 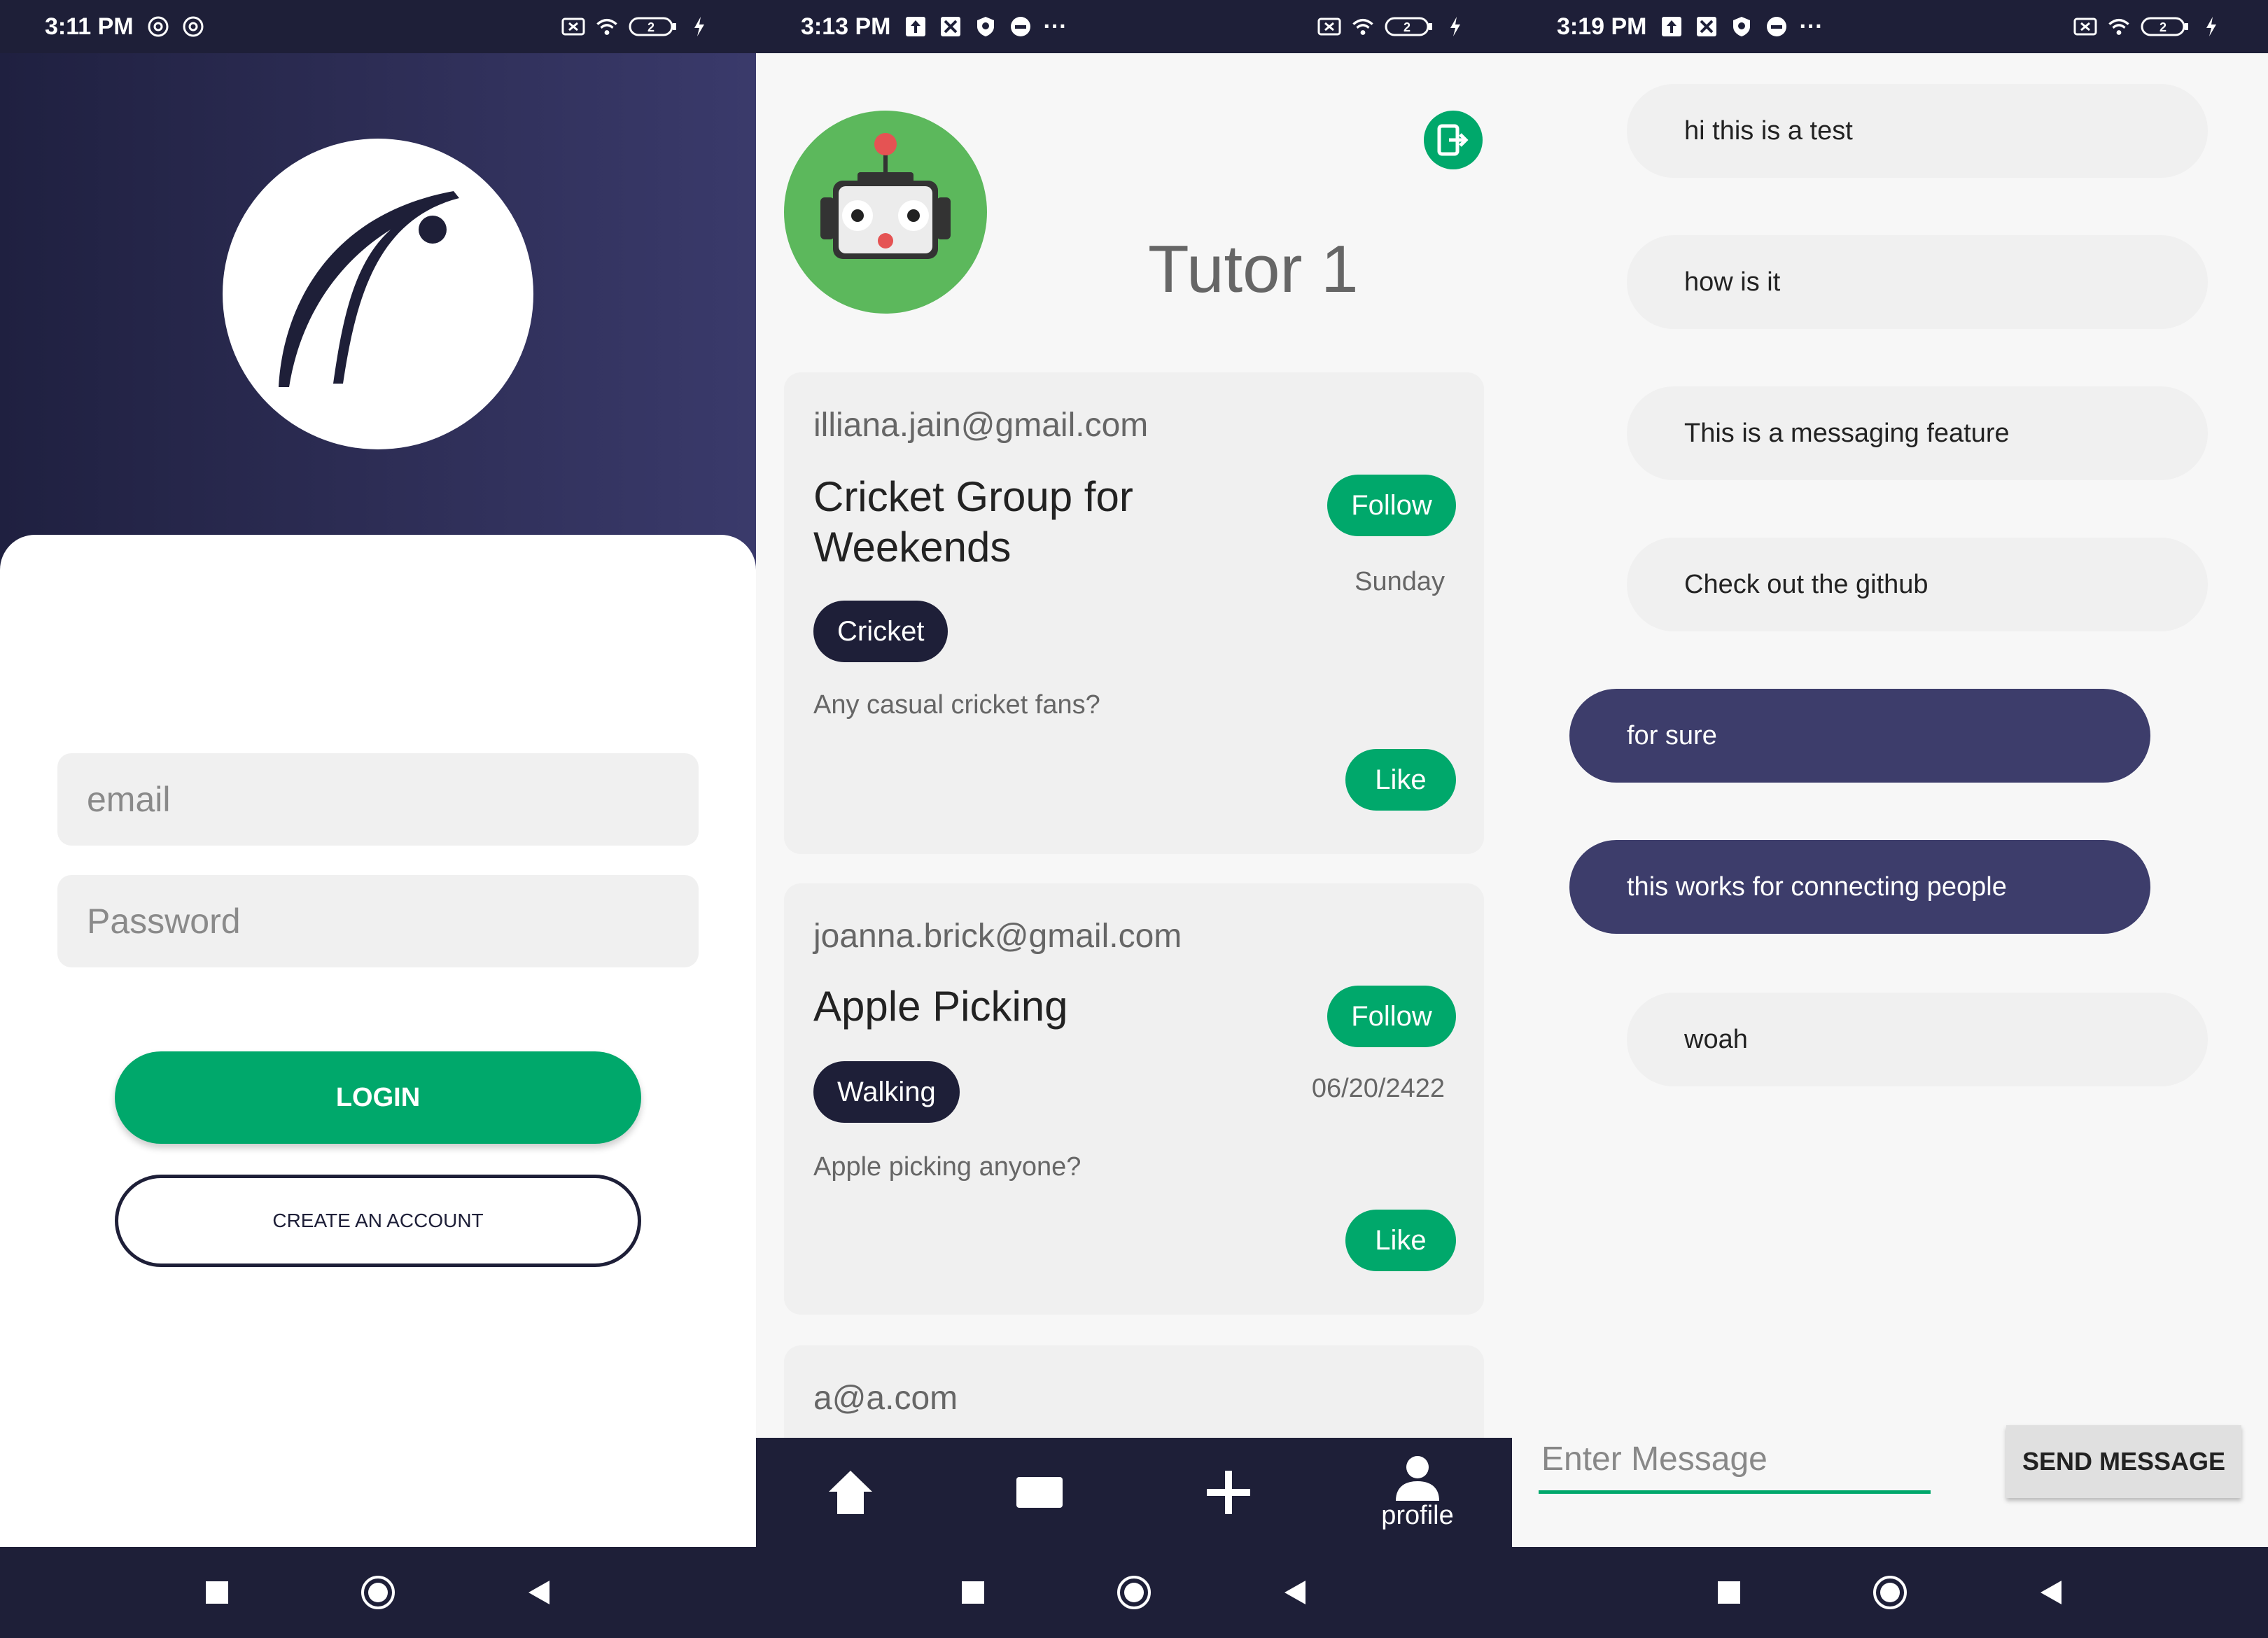 I want to click on message-incoming: This is a messaging feature, so click(x=1917, y=433).